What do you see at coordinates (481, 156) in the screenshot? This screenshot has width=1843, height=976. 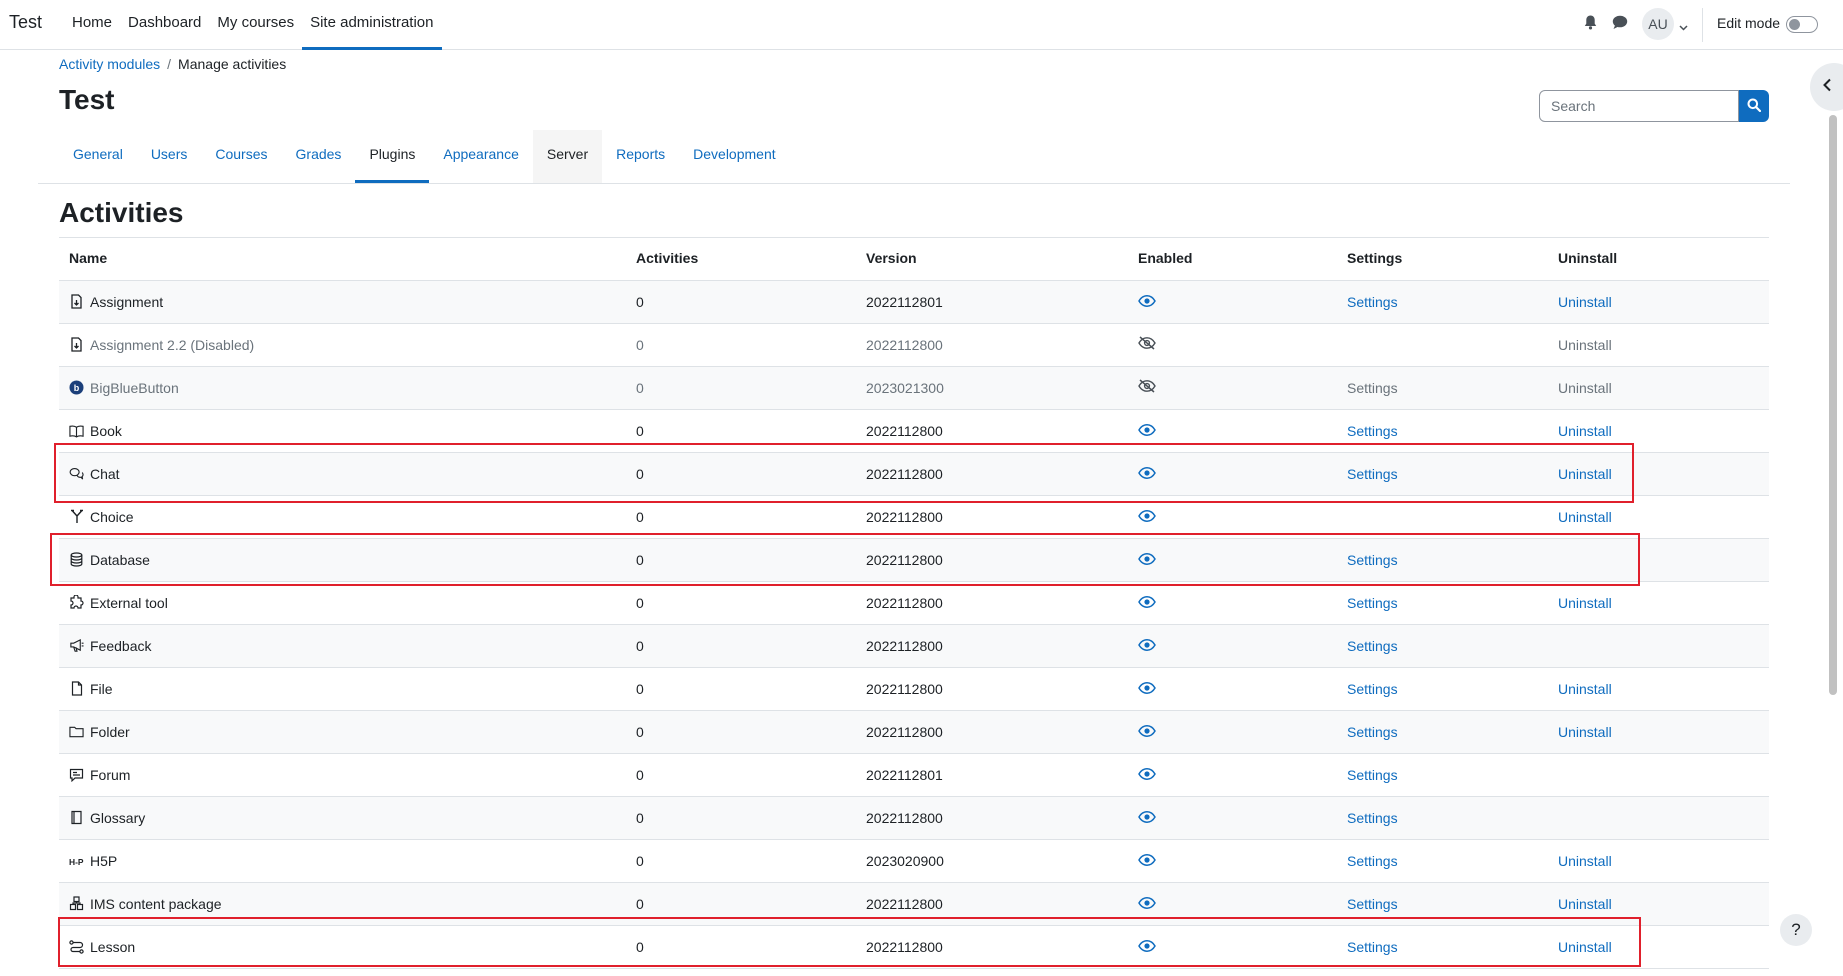 I see `tab-appearance: Appearance` at bounding box center [481, 156].